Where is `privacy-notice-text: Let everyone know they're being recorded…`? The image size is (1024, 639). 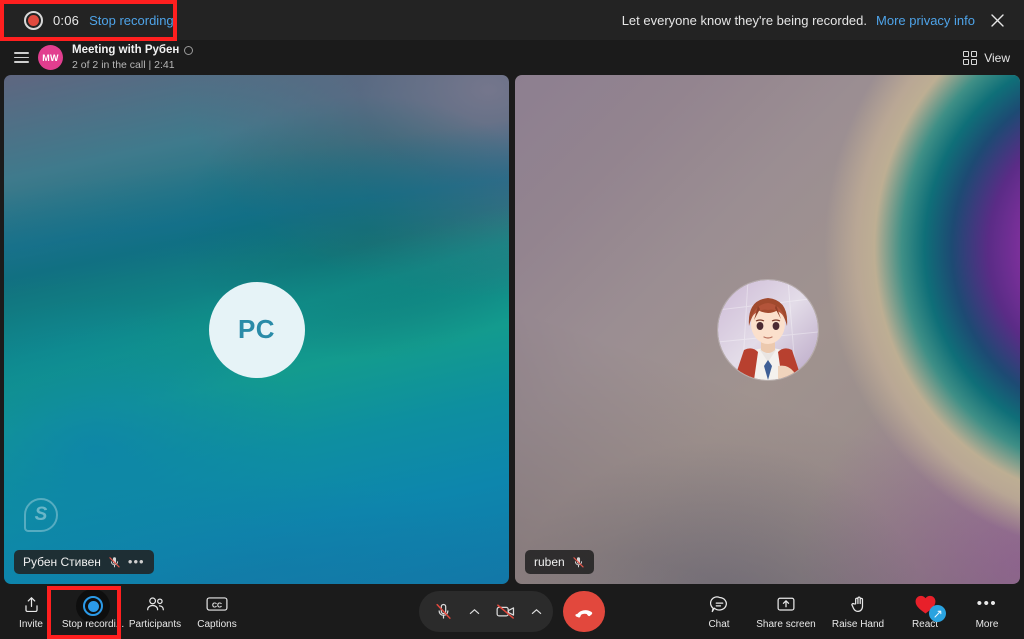 privacy-notice-text: Let everyone know they're being recorded… is located at coordinates (744, 20).